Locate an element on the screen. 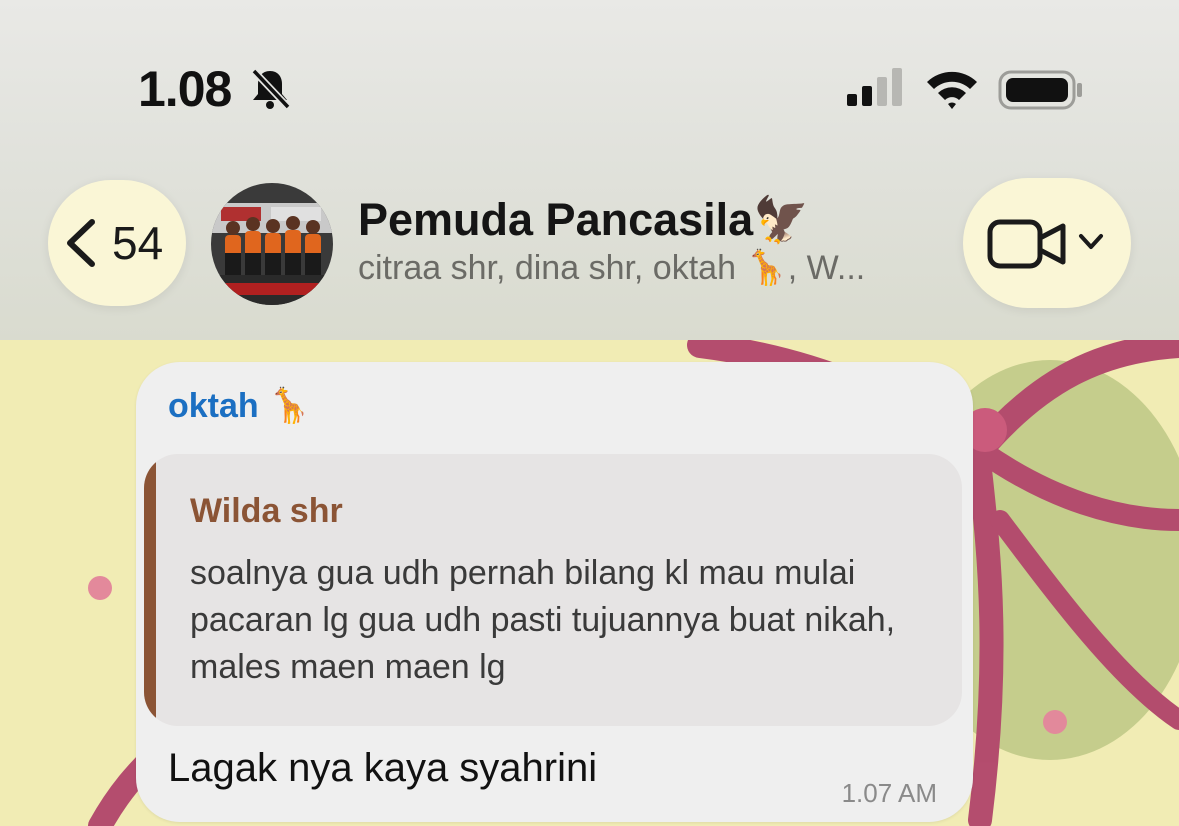 The height and width of the screenshot is (826, 1179). video-camera-icon is located at coordinates (1026, 244).